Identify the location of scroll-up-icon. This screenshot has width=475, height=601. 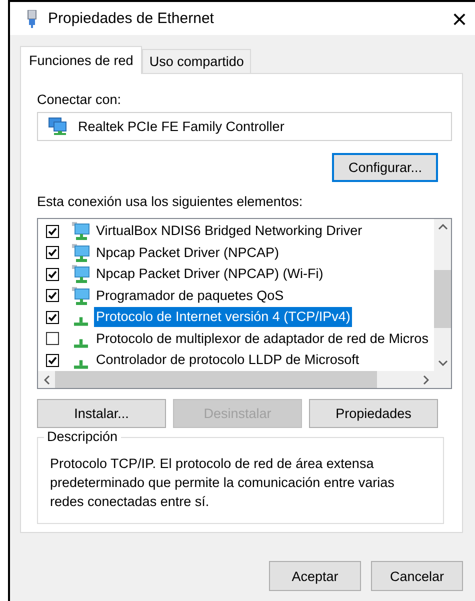
(443, 227).